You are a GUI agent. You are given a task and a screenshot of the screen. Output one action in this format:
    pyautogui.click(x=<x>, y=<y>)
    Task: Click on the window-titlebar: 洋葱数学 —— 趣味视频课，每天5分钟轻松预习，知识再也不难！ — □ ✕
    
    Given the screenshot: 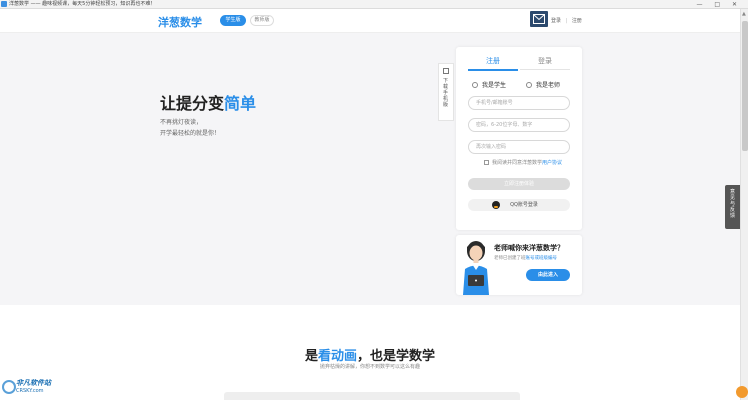 What is the action you would take?
    pyautogui.click(x=374, y=4)
    